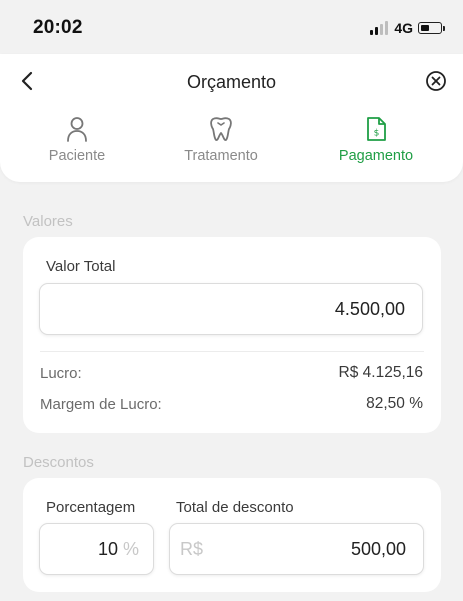 This screenshot has width=463, height=601. What do you see at coordinates (296, 549) in the screenshot?
I see `total-desconto-input: R$ 500,00` at bounding box center [296, 549].